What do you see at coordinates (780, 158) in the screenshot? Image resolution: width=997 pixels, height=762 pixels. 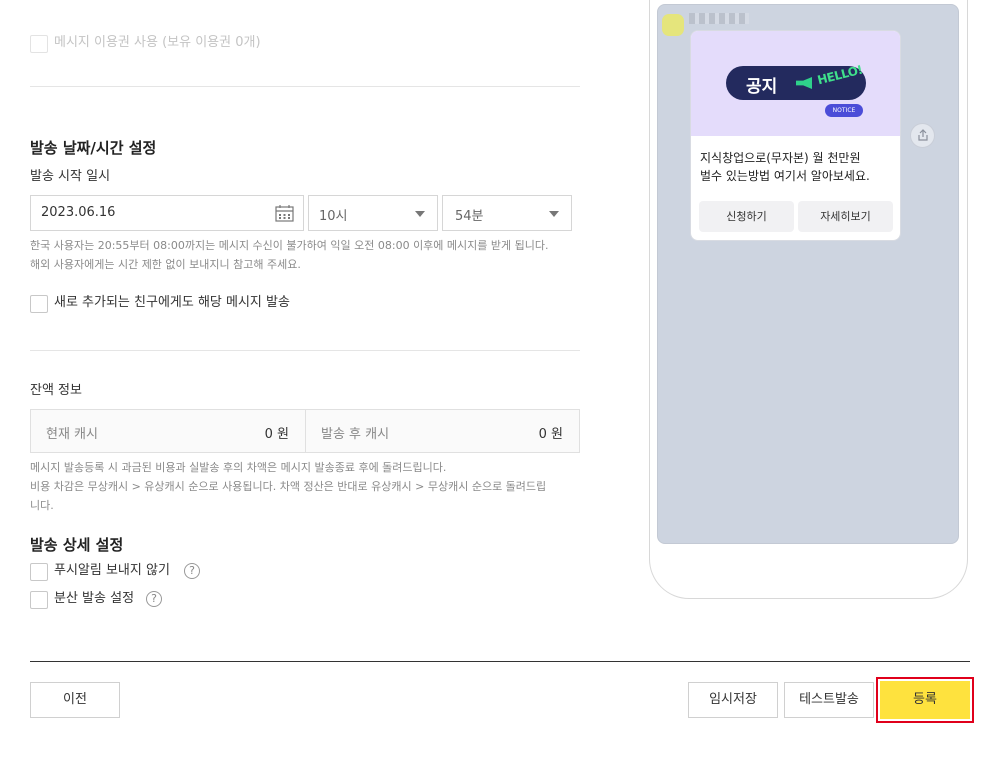 I see `message-line1: 지식창업으로(무자본) 월 천만원` at bounding box center [780, 158].